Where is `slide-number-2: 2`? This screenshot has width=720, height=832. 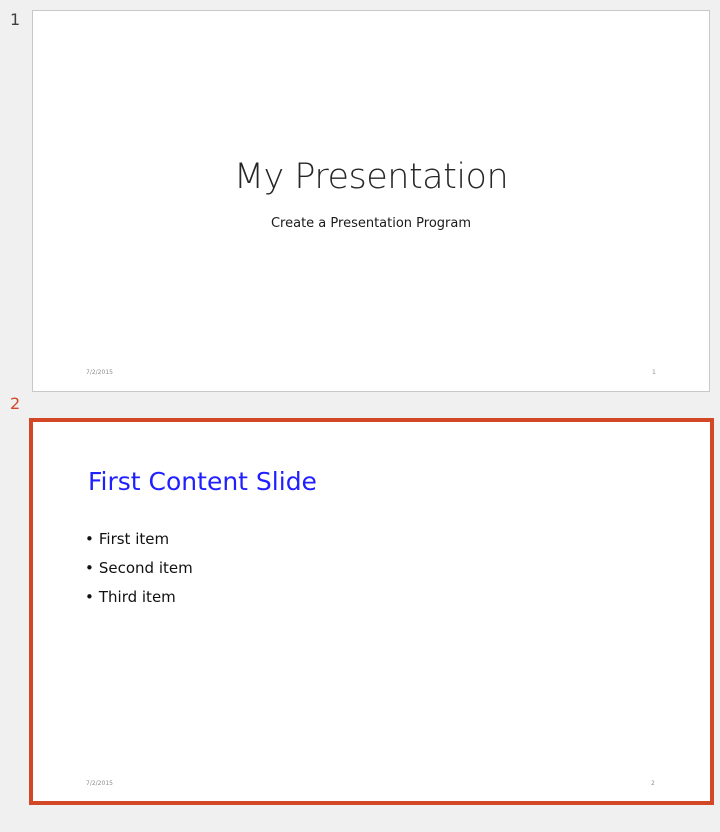
slide-number-2: 2 is located at coordinates (15, 403).